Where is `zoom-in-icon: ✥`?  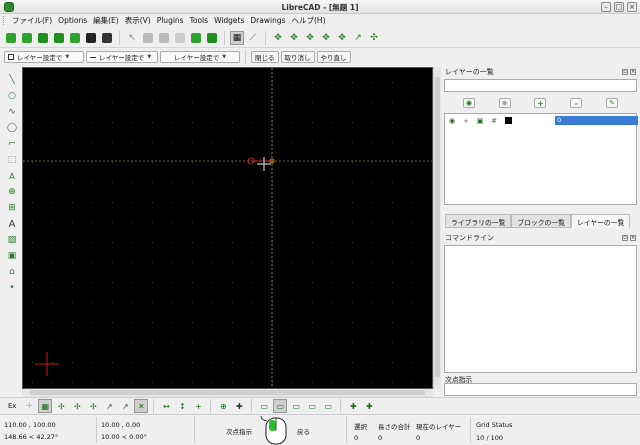
zoom-in-icon: ✥ is located at coordinates (294, 38).